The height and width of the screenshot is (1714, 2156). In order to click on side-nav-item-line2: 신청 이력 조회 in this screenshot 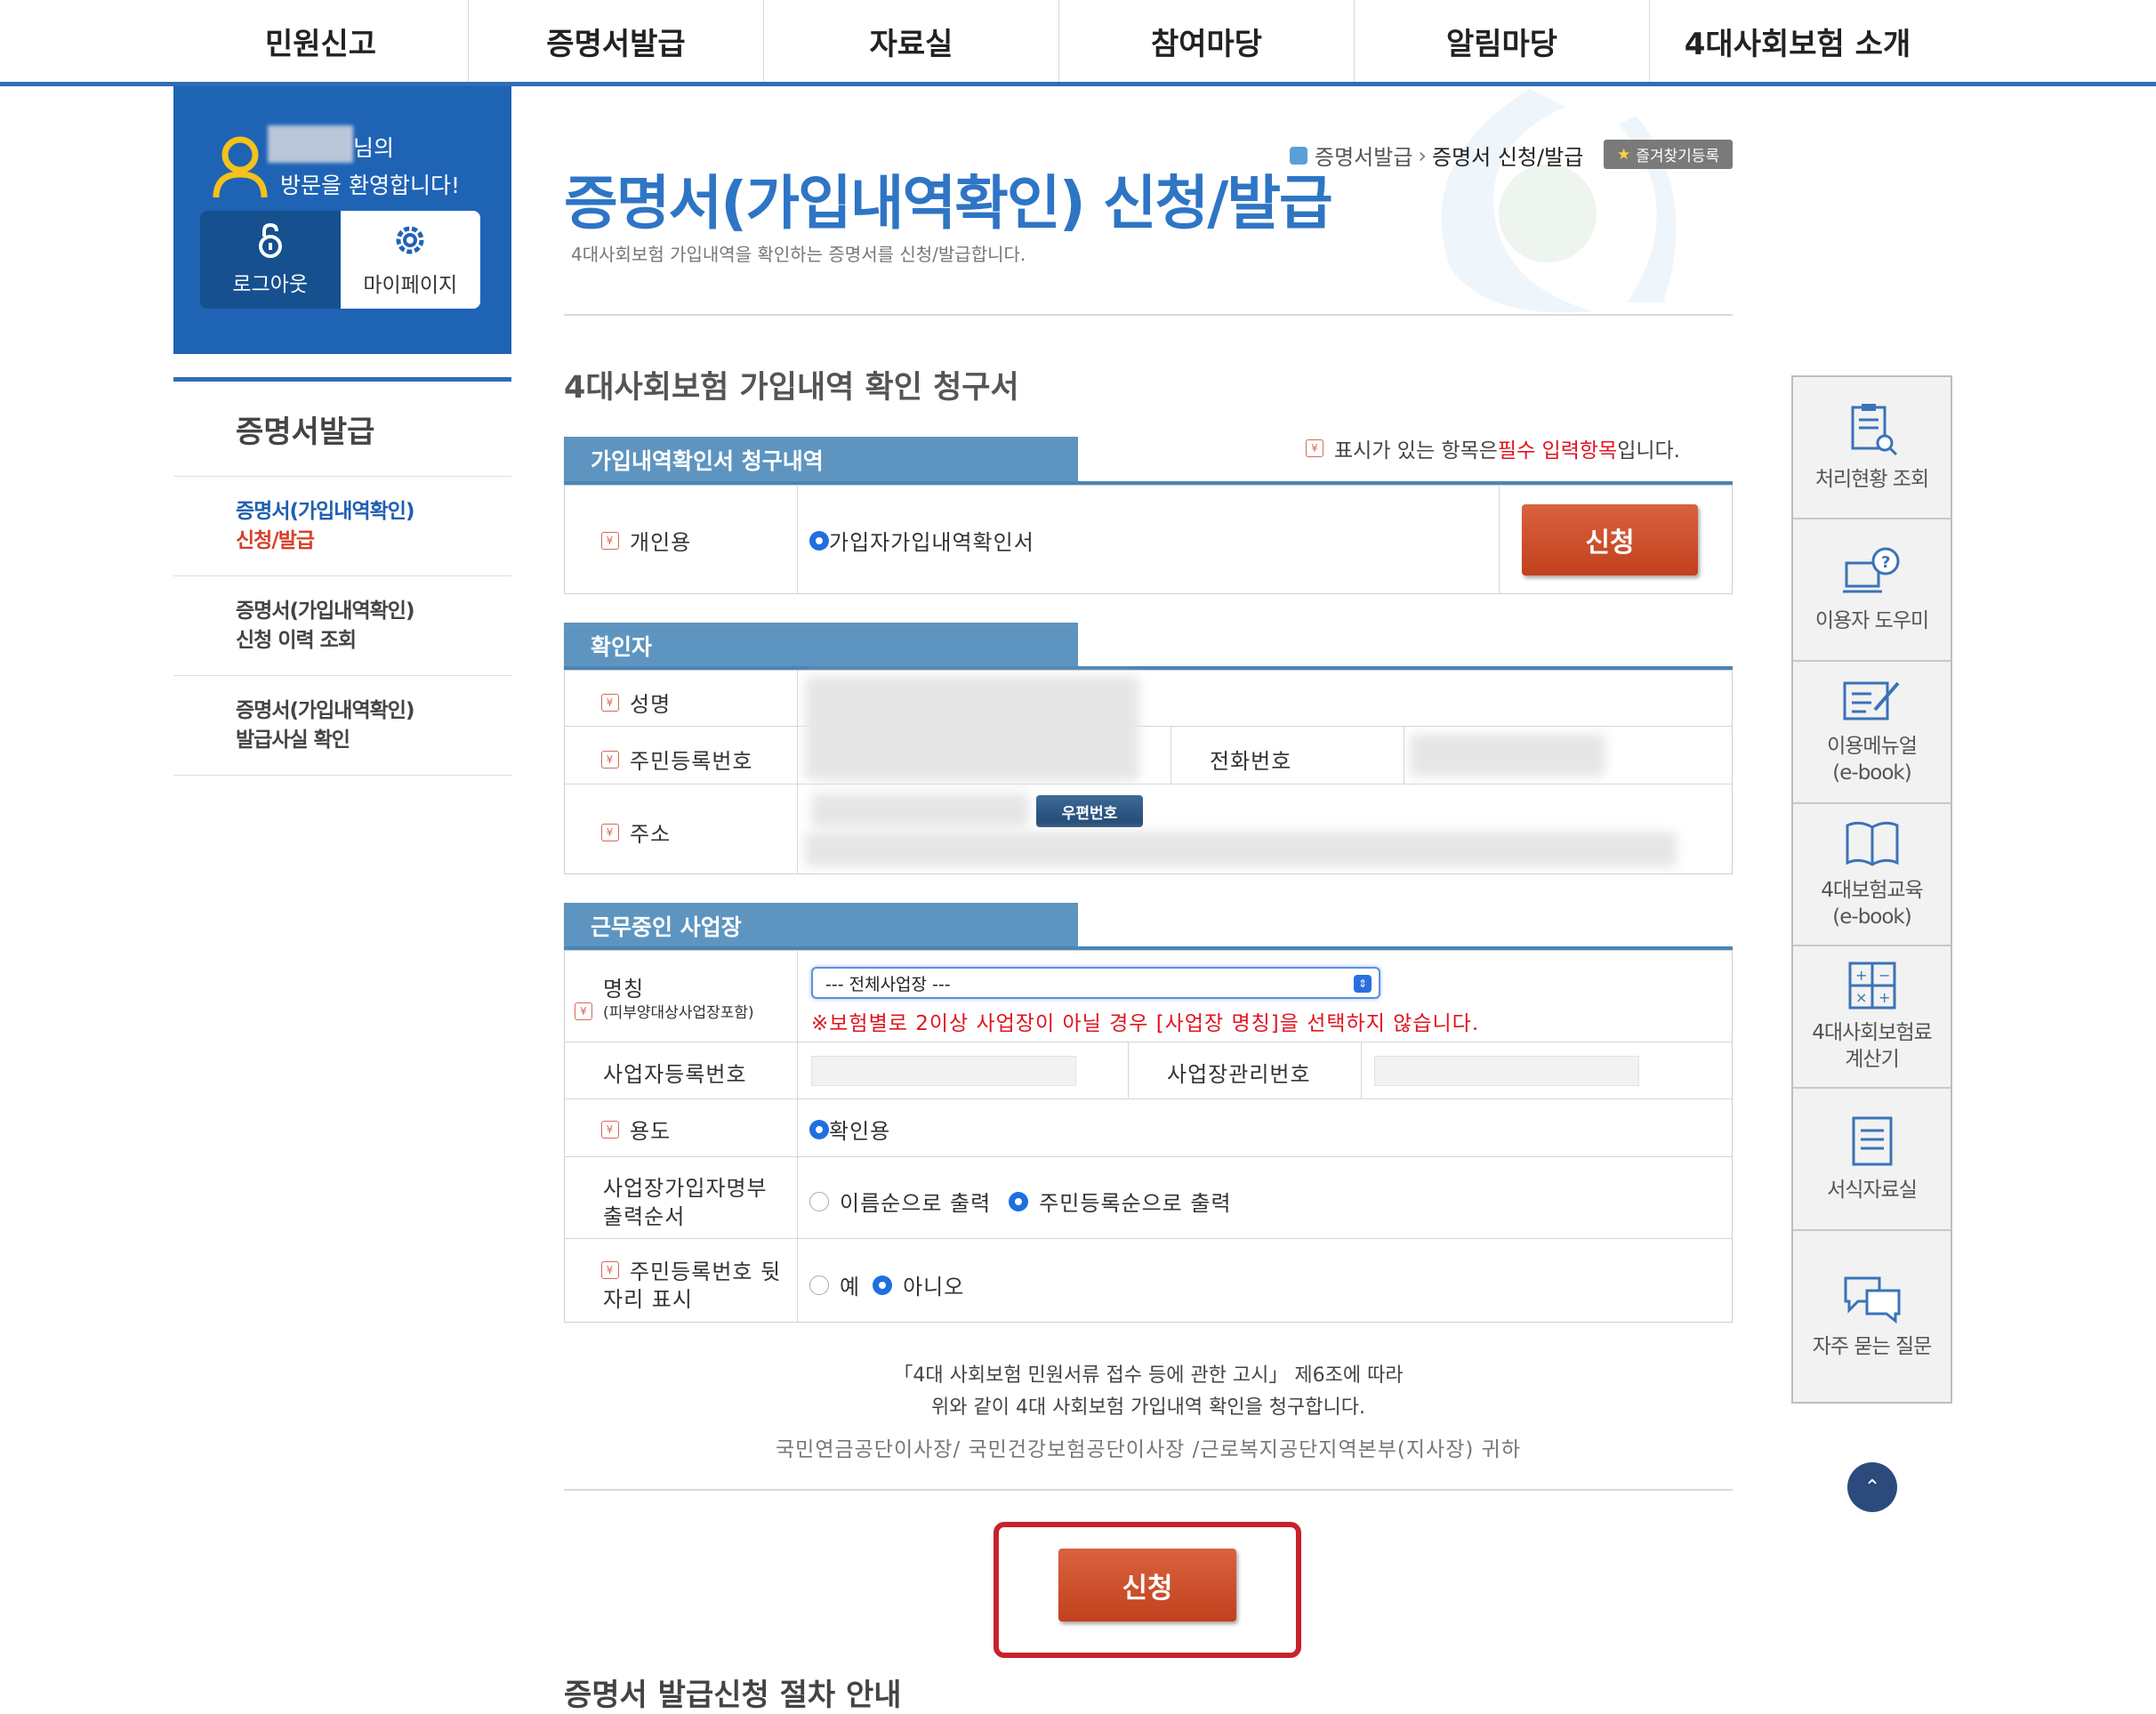, I will do `click(297, 640)`.